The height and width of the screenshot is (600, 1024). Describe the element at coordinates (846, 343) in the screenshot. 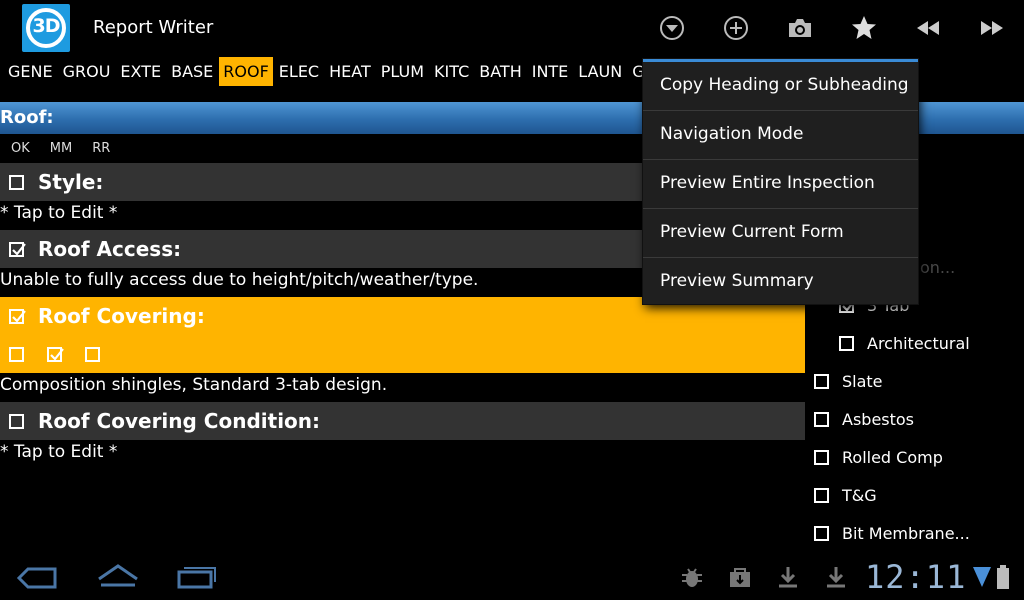

I see `option-architectural-checkbox` at that location.